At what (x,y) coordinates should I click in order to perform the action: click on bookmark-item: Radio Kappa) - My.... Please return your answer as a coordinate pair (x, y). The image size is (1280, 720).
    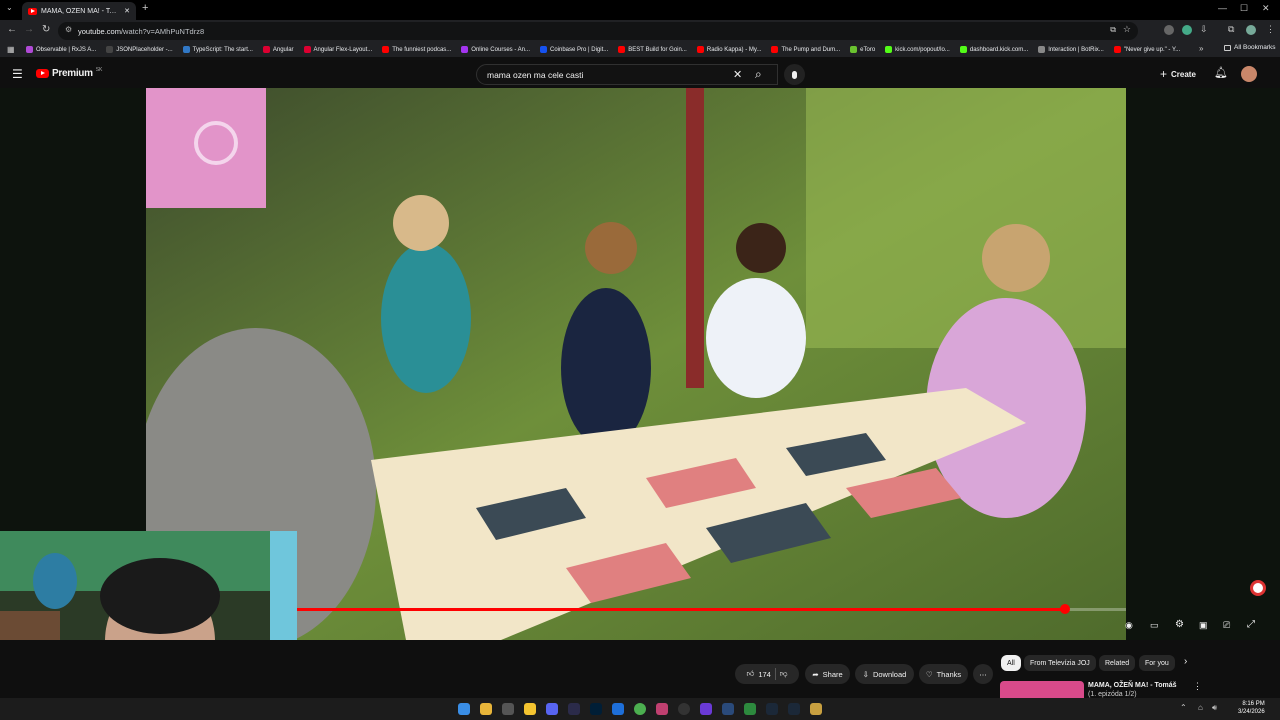
    Looking at the image, I should click on (728, 49).